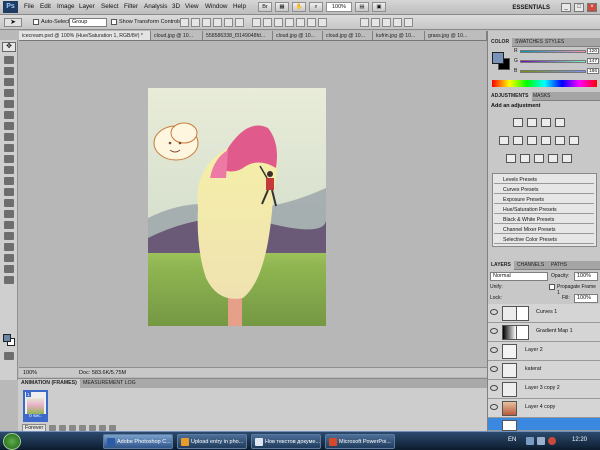 The width and height of the screenshot is (600, 450). Describe the element at coordinates (184, 22) in the screenshot. I see `align-top-icon` at that location.